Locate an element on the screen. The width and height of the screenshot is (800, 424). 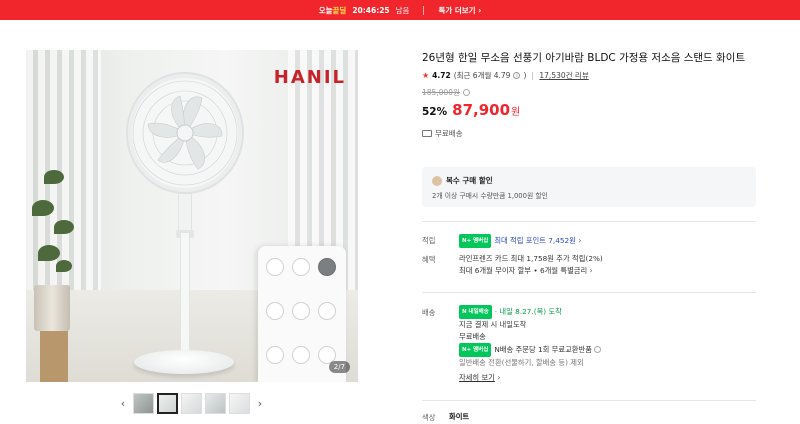
color-option-label: 색상 is located at coordinates (429, 417).